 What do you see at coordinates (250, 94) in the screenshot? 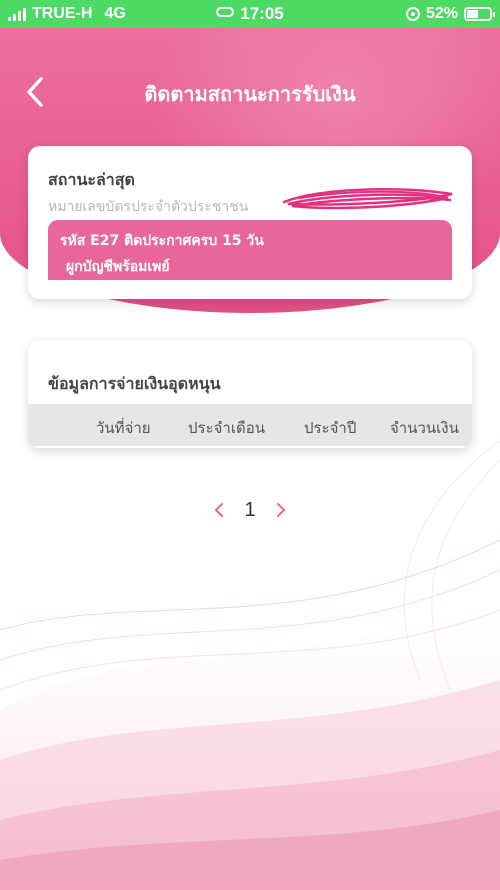
I see `page-title: ติดตามสถานะการรับเงิน` at bounding box center [250, 94].